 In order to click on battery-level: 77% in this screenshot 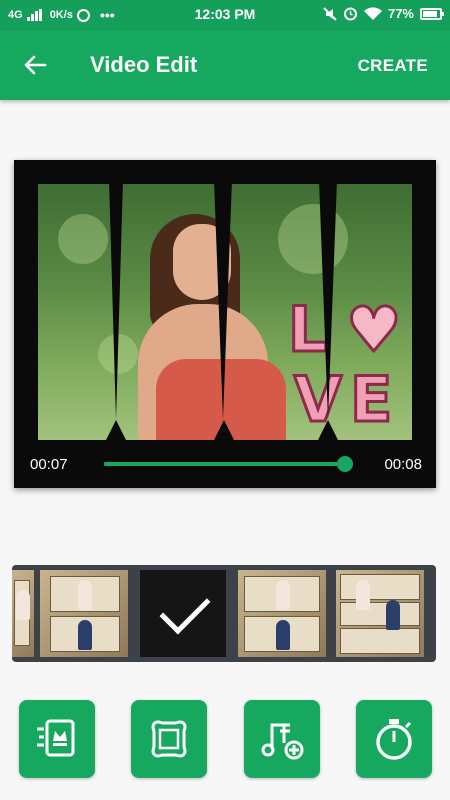, I will do `click(400, 13)`.